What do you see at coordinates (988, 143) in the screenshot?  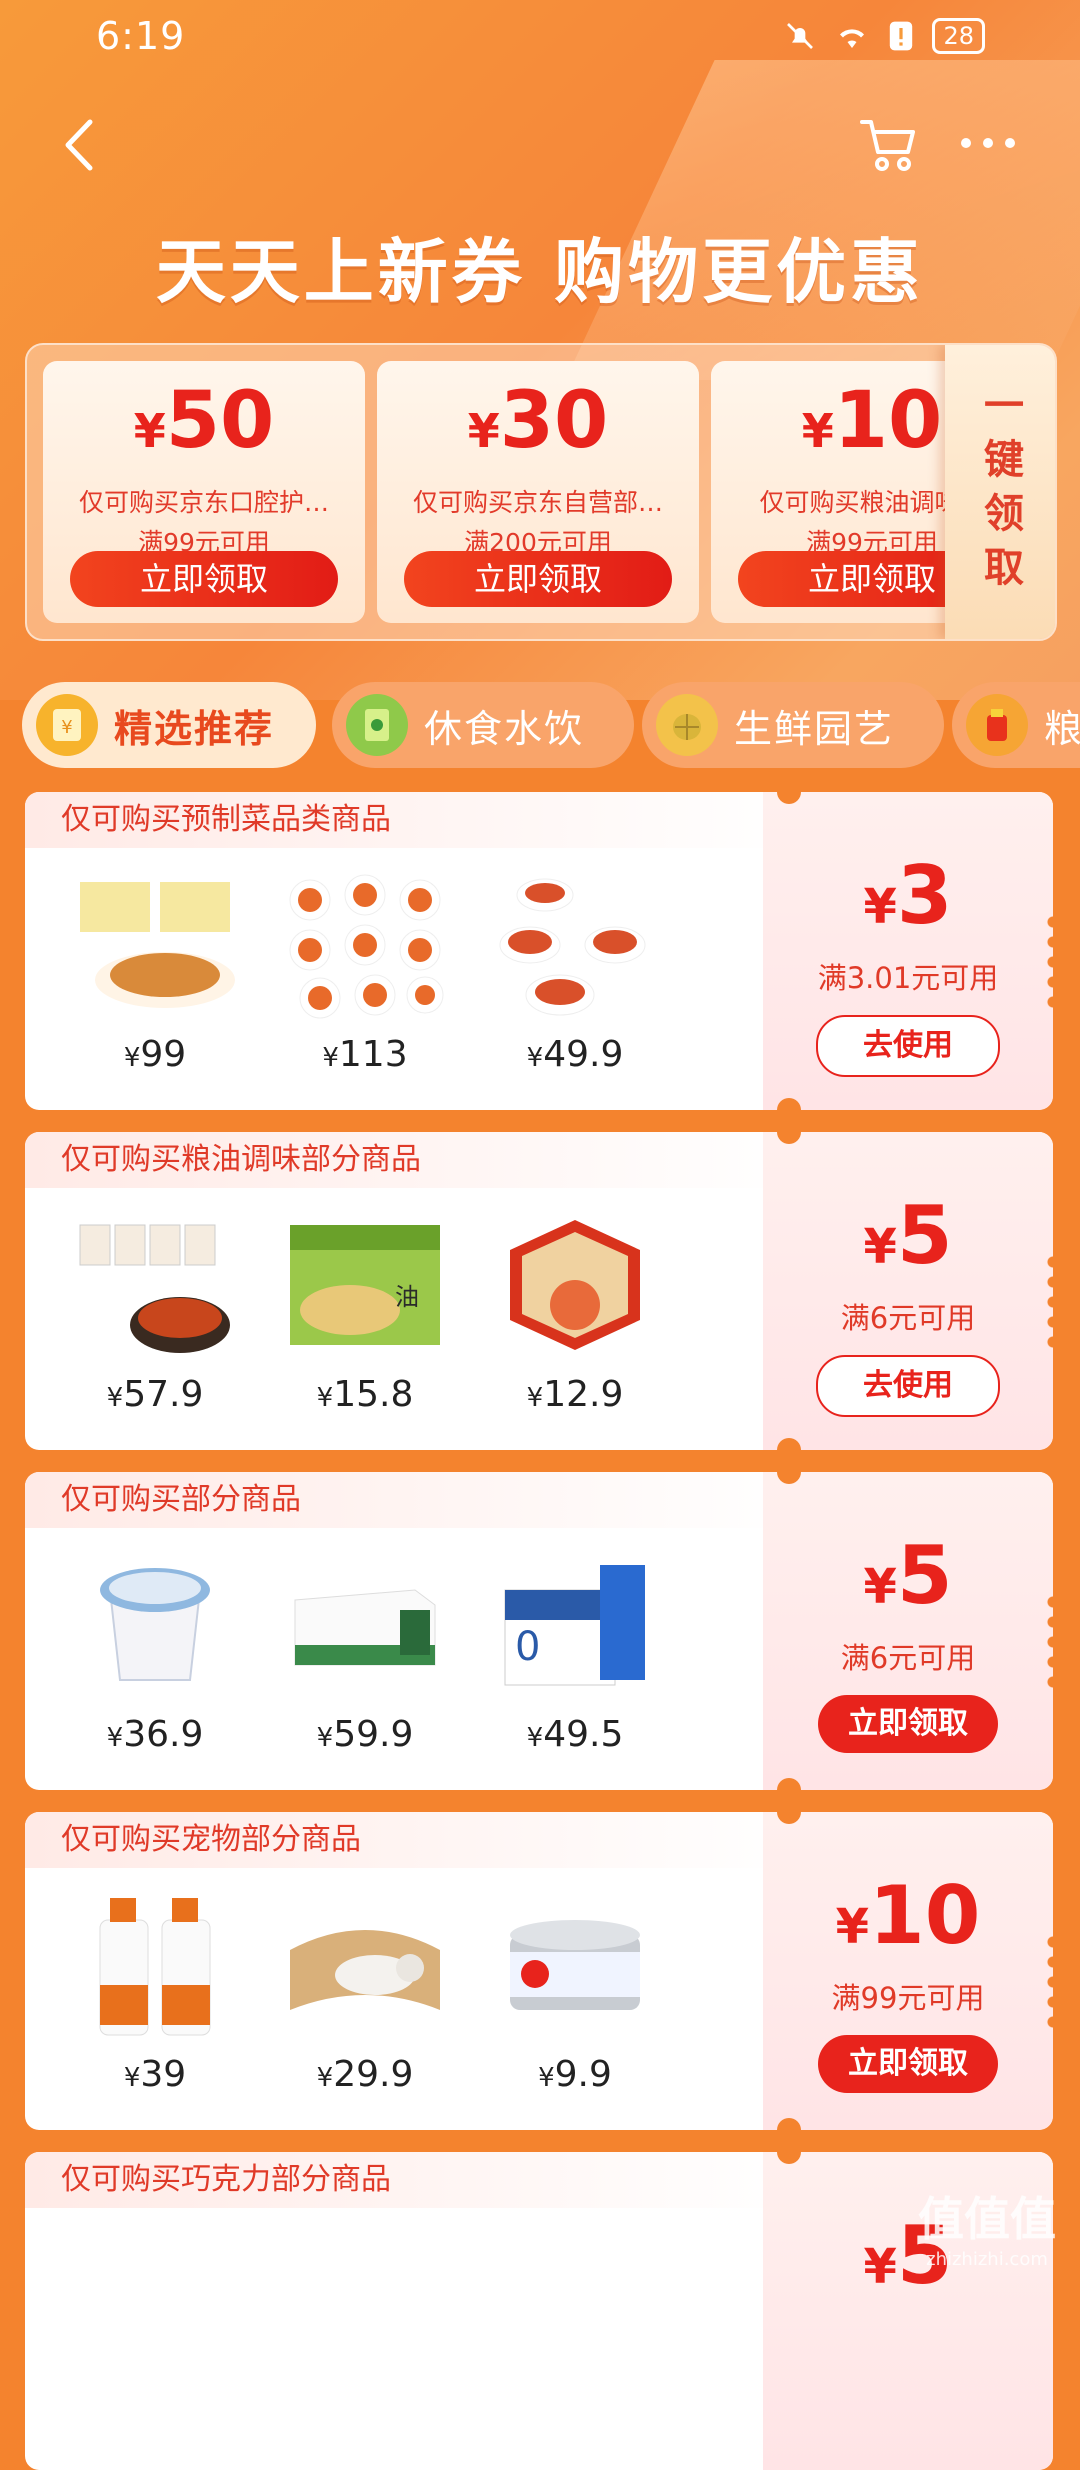 I see `more-options-icon` at bounding box center [988, 143].